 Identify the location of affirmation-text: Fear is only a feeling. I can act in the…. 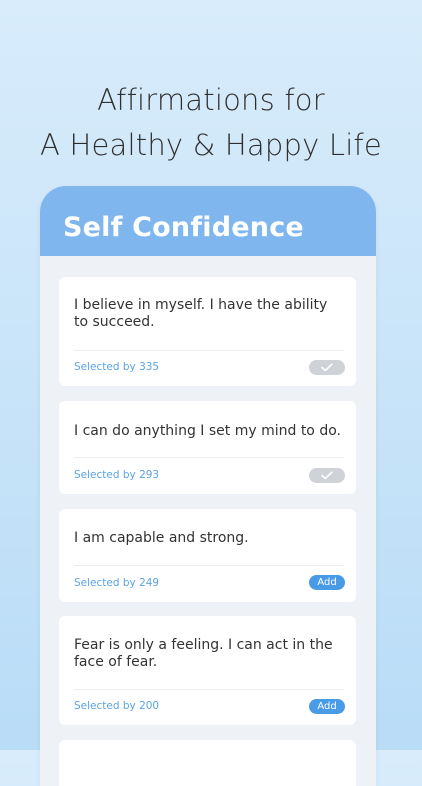
(203, 653).